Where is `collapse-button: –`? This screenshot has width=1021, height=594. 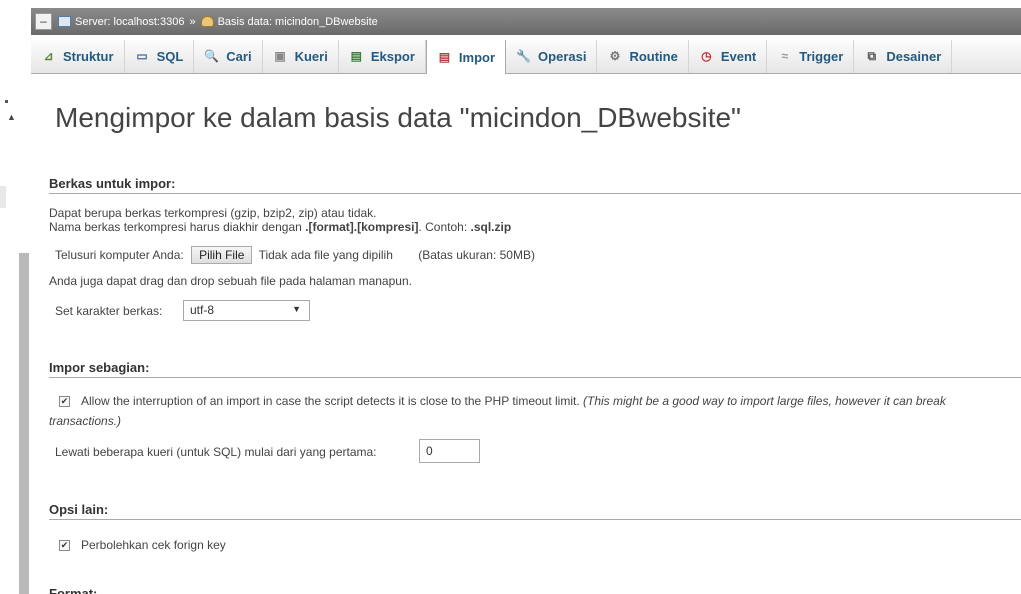
collapse-button: – is located at coordinates (43, 21).